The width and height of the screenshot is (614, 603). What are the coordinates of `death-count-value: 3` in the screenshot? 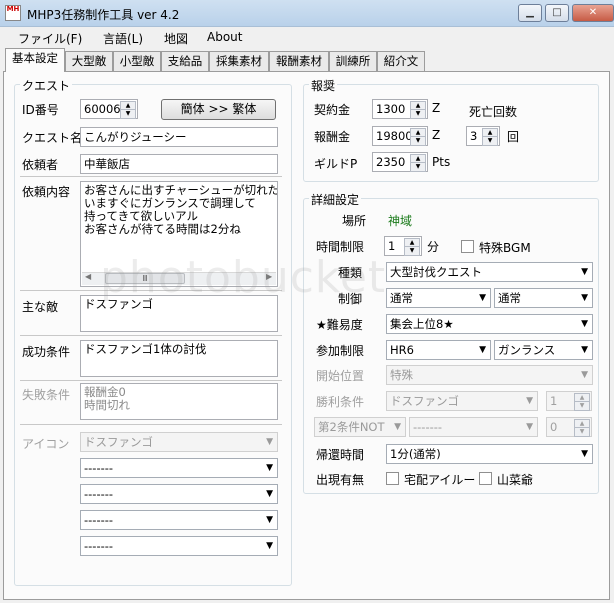 It's located at (474, 136).